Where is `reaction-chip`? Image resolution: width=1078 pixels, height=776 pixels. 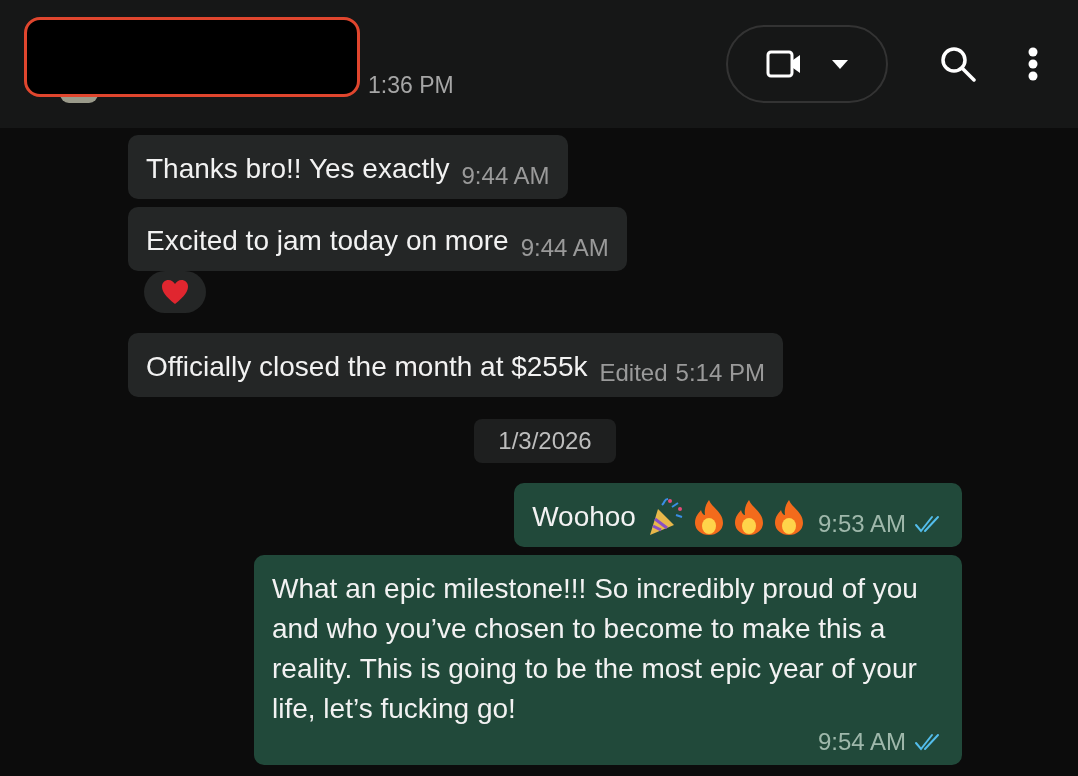 reaction-chip is located at coordinates (175, 292).